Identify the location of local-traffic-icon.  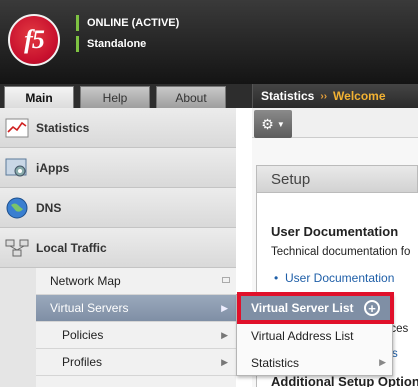
(17, 248).